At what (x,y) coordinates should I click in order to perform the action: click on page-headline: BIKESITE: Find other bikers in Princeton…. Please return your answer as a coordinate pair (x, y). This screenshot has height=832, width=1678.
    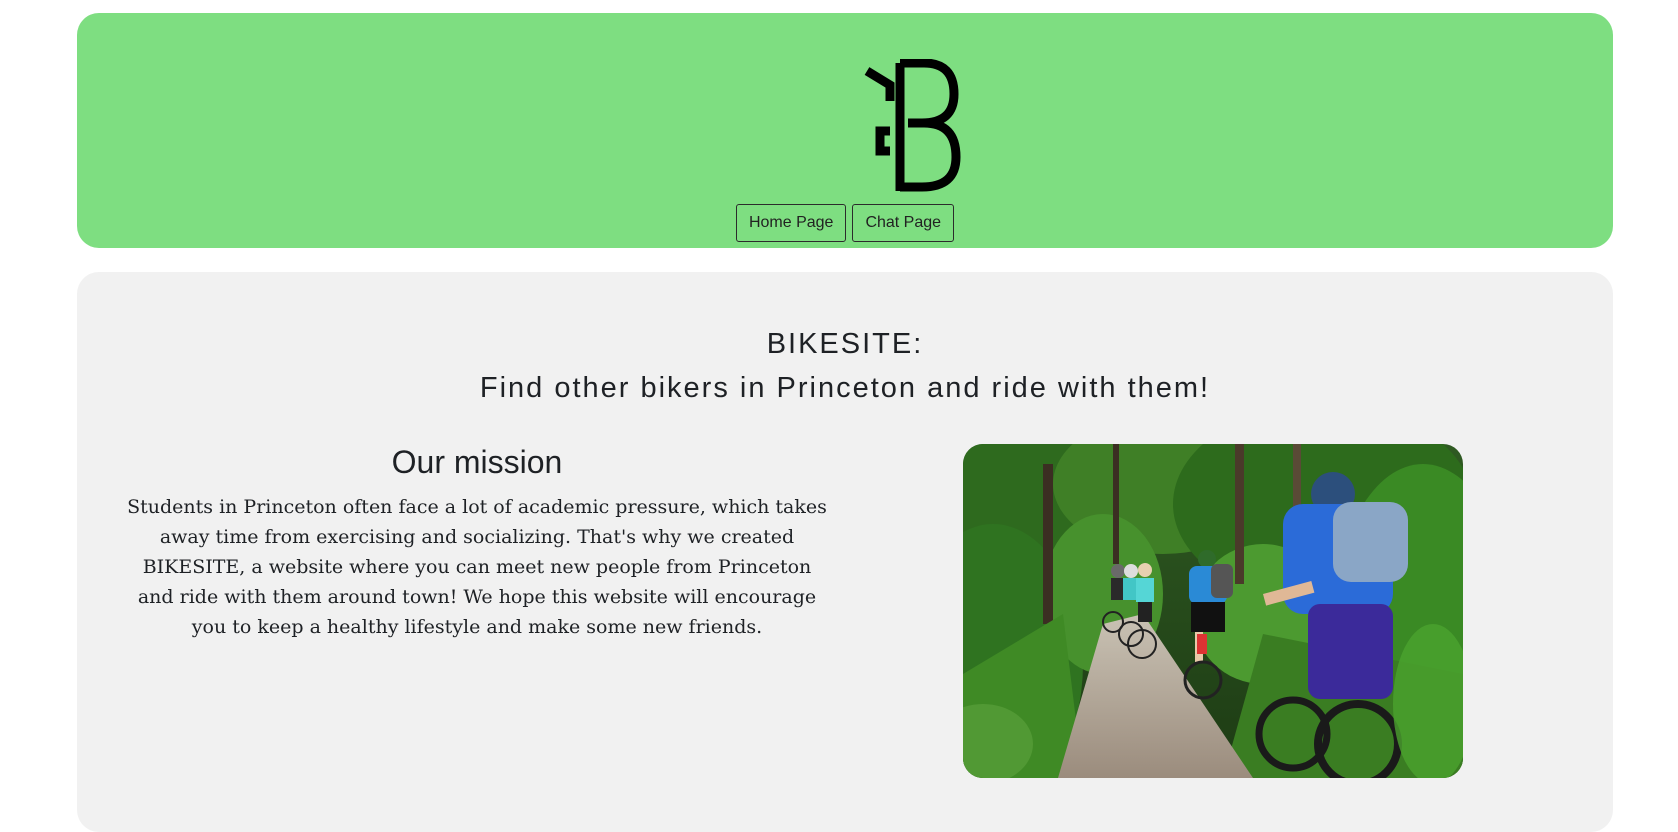
    Looking at the image, I should click on (845, 366).